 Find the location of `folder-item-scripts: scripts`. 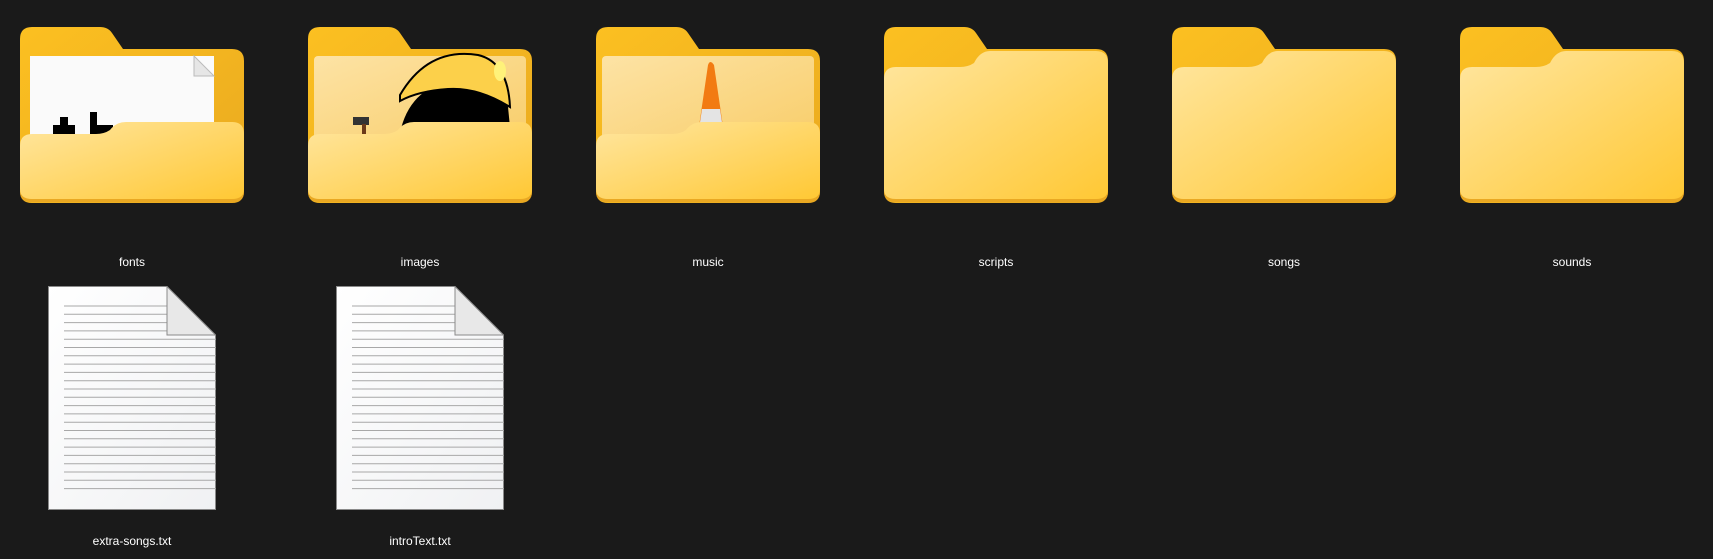

folder-item-scripts: scripts is located at coordinates (996, 148).